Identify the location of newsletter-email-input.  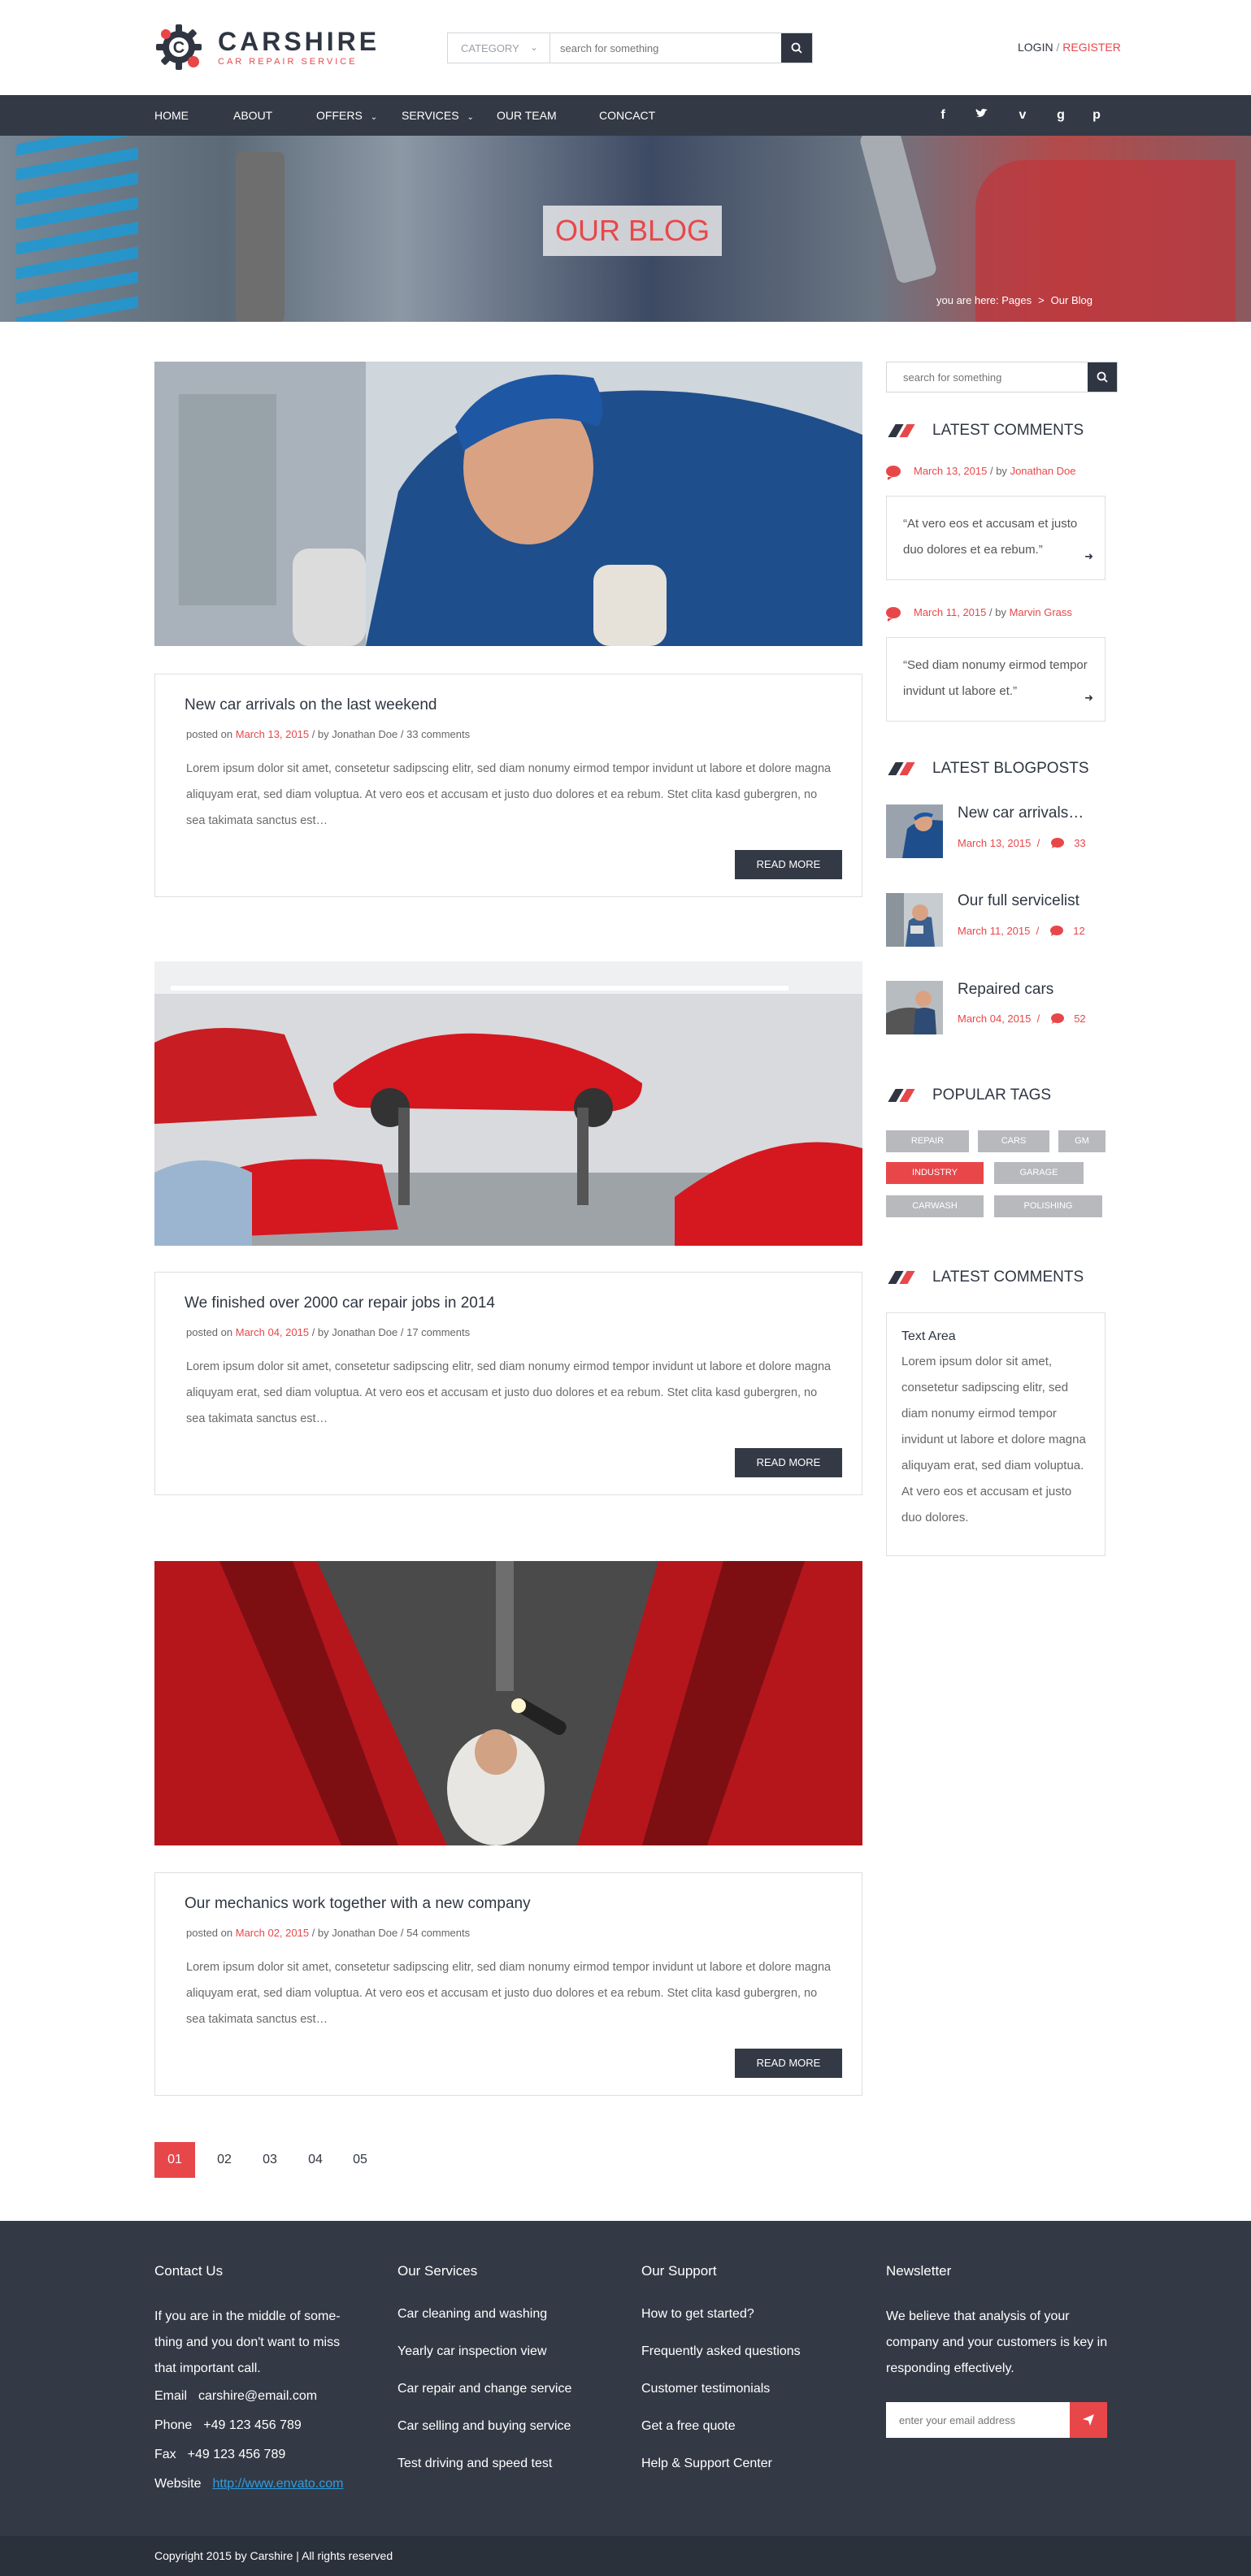
(978, 2420).